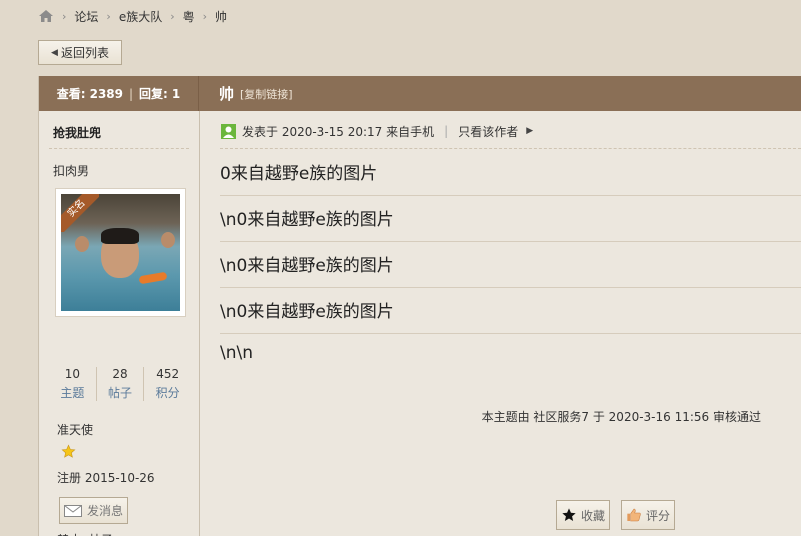 The width and height of the screenshot is (801, 536). Describe the element at coordinates (569, 514) in the screenshot. I see `star-filled-icon` at that location.